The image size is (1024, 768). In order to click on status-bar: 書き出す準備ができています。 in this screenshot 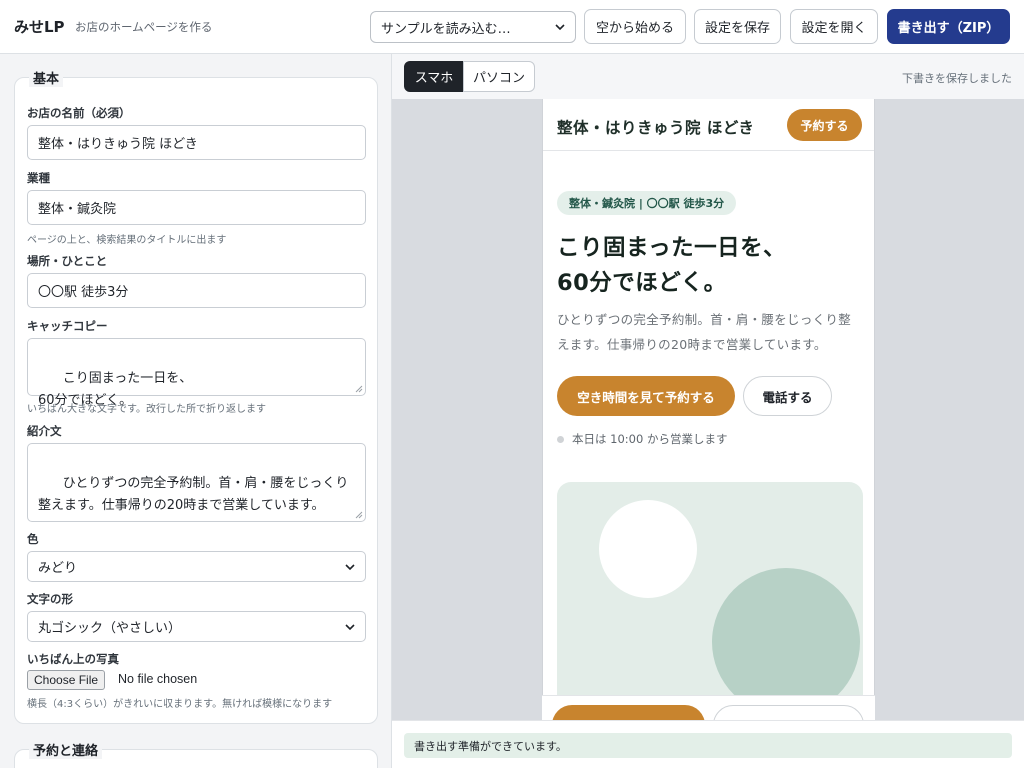, I will do `click(708, 744)`.